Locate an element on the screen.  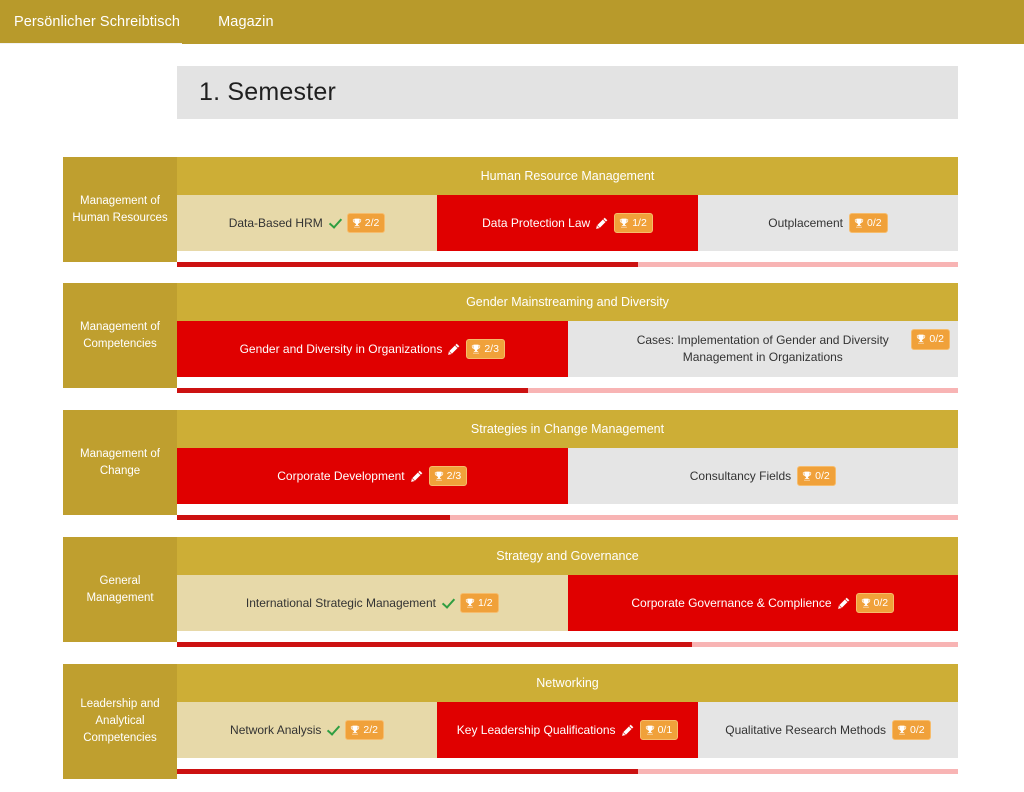
course-content: Key Leadership Qualifications 0/1 is located at coordinates (567, 730).